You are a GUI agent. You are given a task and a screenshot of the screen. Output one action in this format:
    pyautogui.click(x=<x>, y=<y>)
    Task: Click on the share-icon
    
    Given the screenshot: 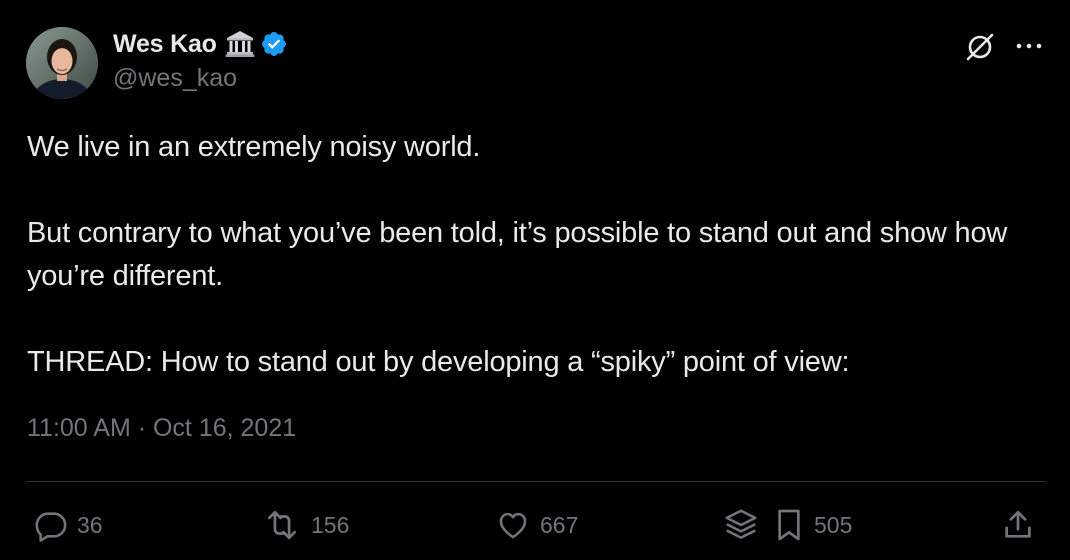 What is the action you would take?
    pyautogui.click(x=1018, y=525)
    